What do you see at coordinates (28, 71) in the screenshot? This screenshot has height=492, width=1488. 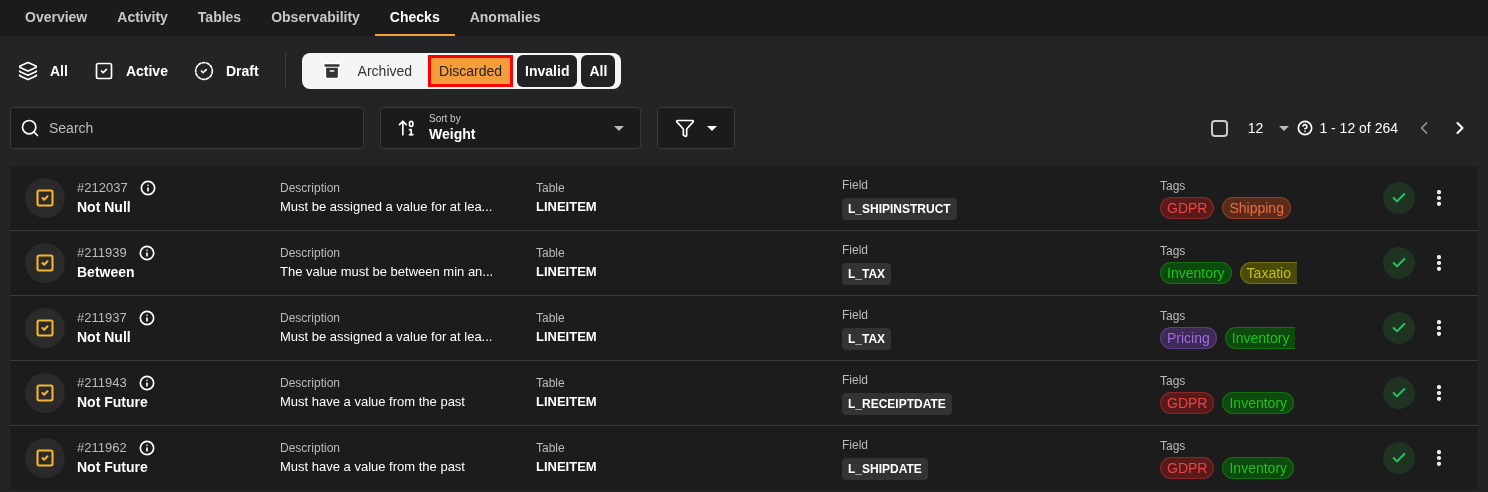 I see `layers-icon` at bounding box center [28, 71].